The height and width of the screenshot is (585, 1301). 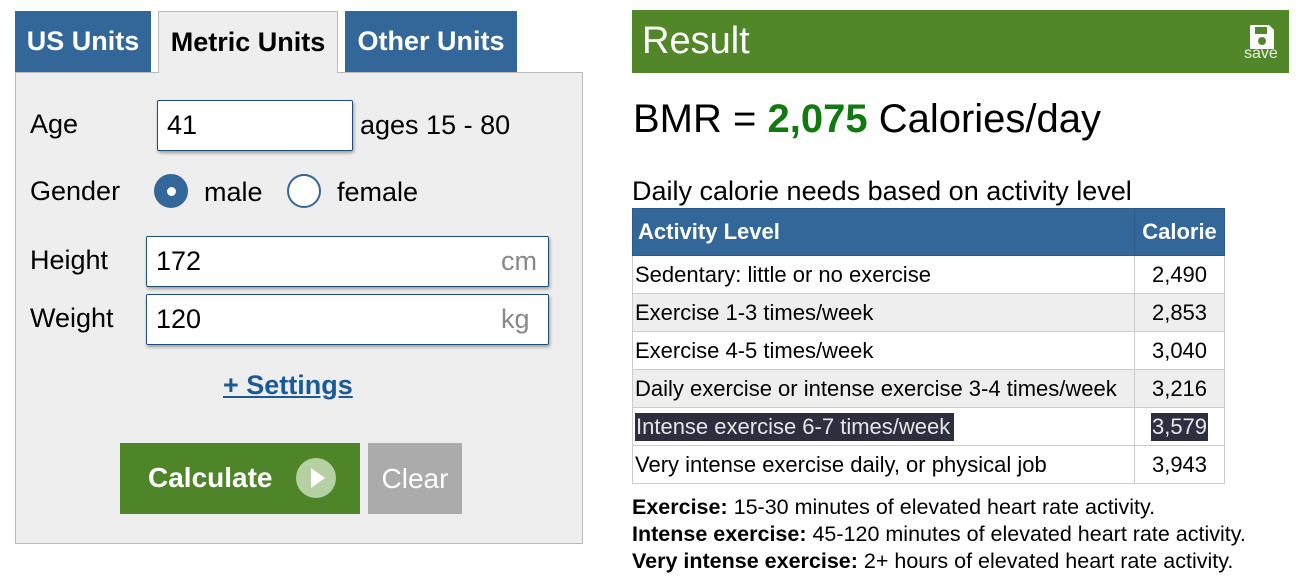 I want to click on tab-metric-units: Metric Units, so click(x=248, y=42).